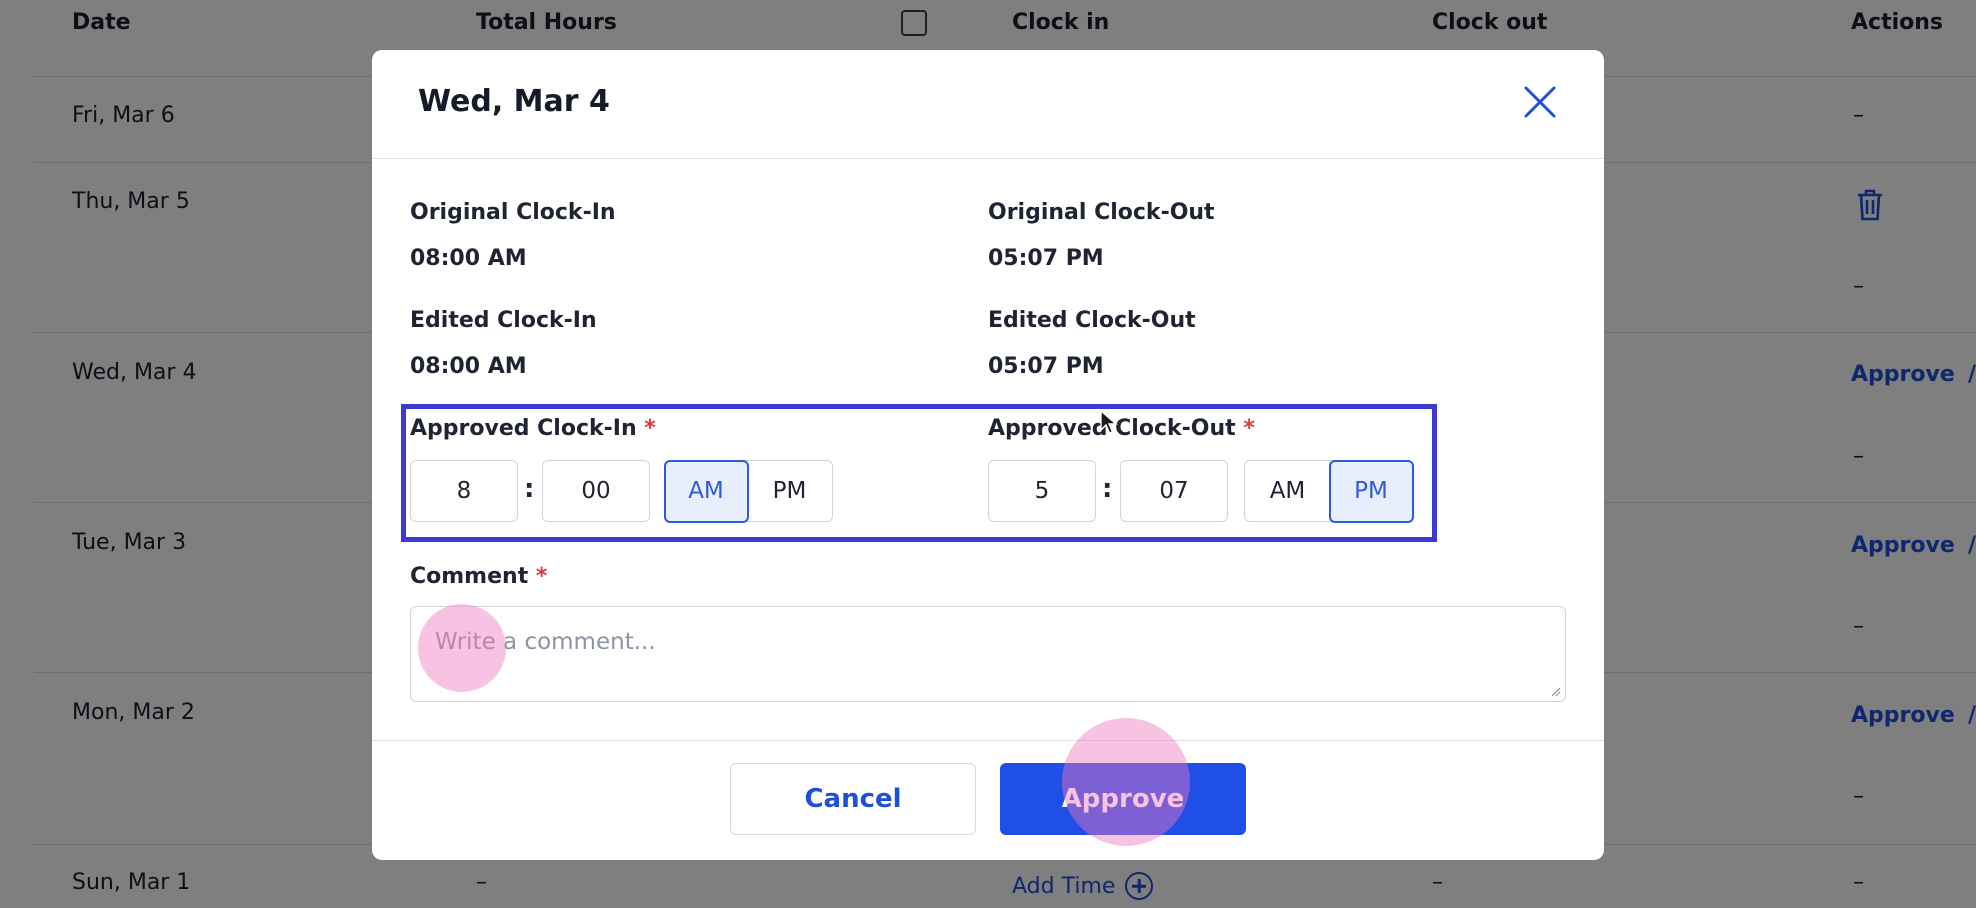  I want to click on clock-in-minute-input: 00, so click(596, 491).